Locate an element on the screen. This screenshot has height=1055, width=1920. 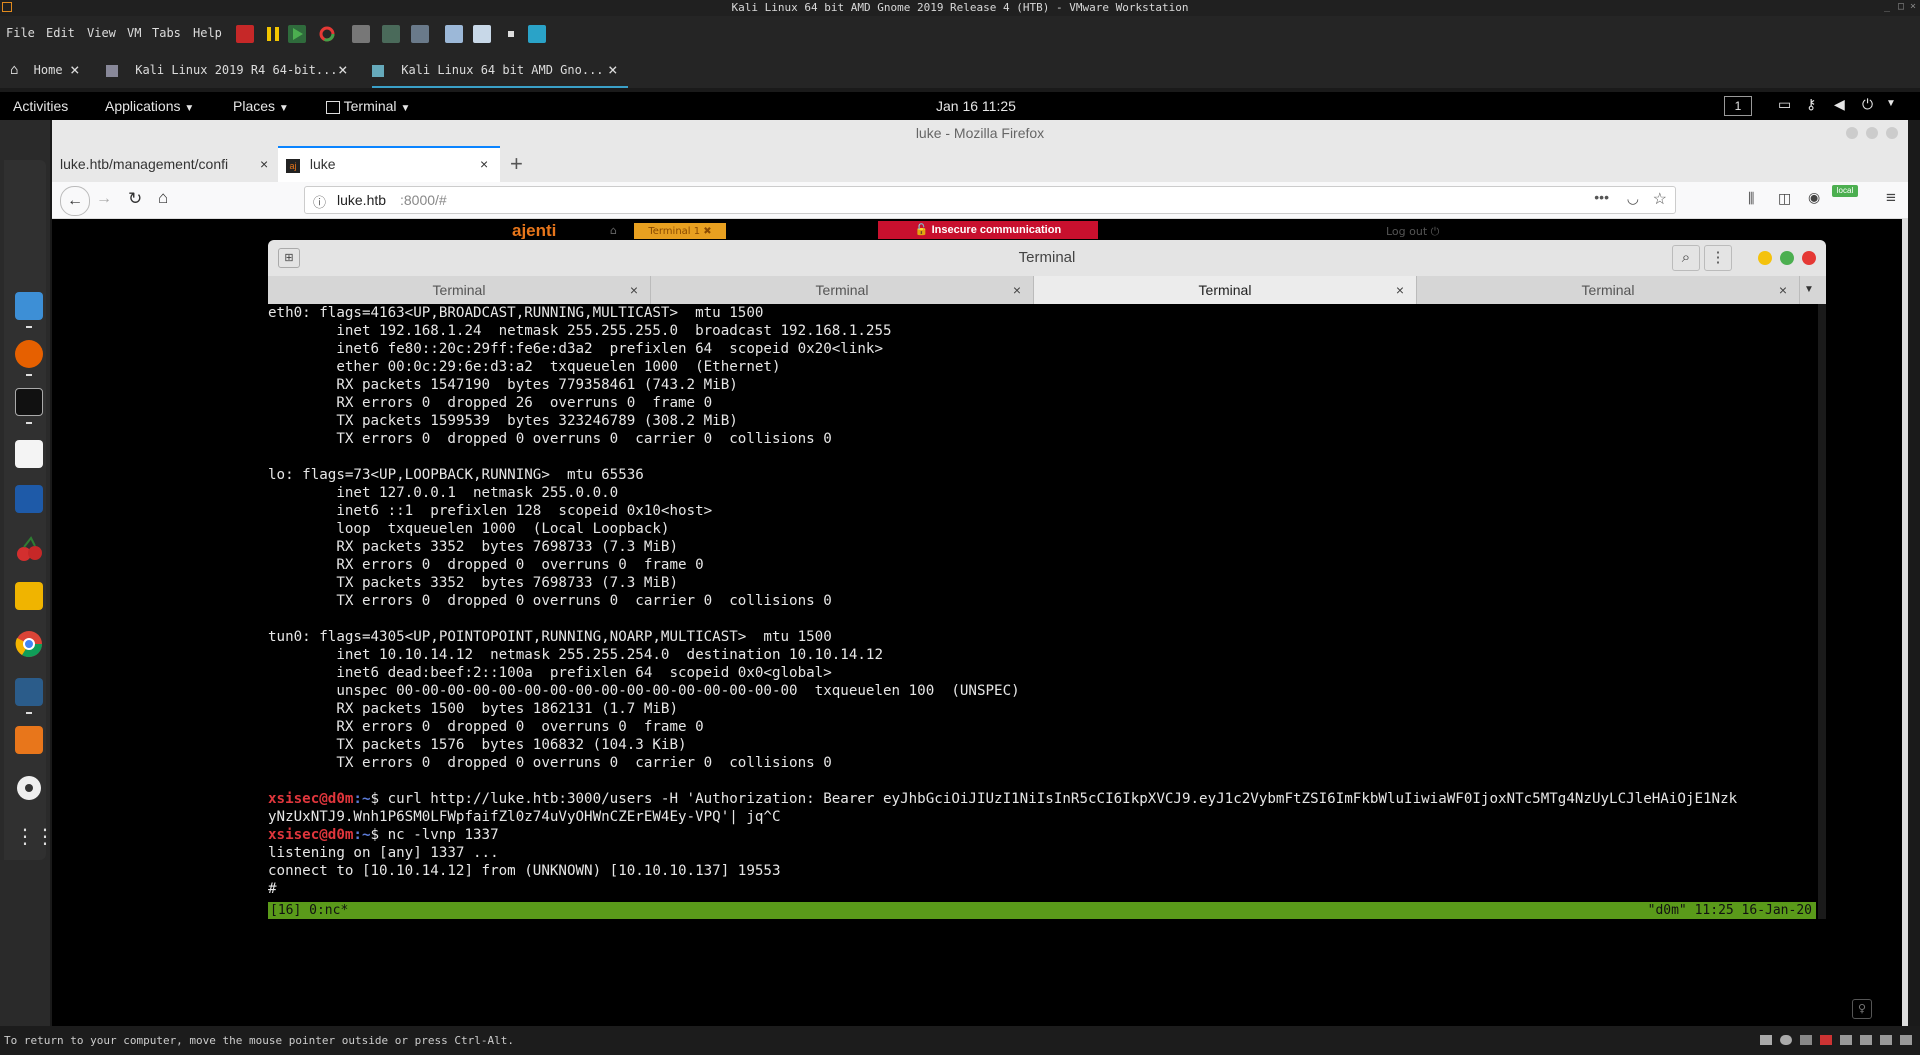
lightbulb-icon: ♀ is located at coordinates (1862, 1009).